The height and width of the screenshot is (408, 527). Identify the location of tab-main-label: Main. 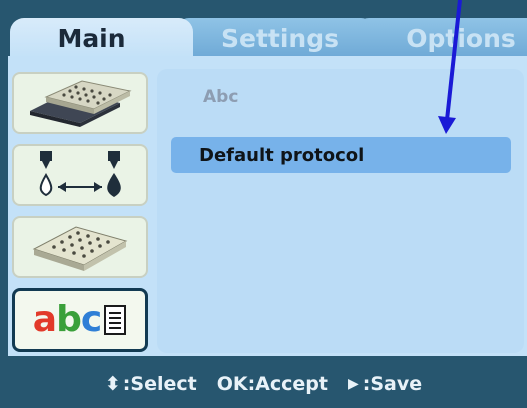
(91, 38).